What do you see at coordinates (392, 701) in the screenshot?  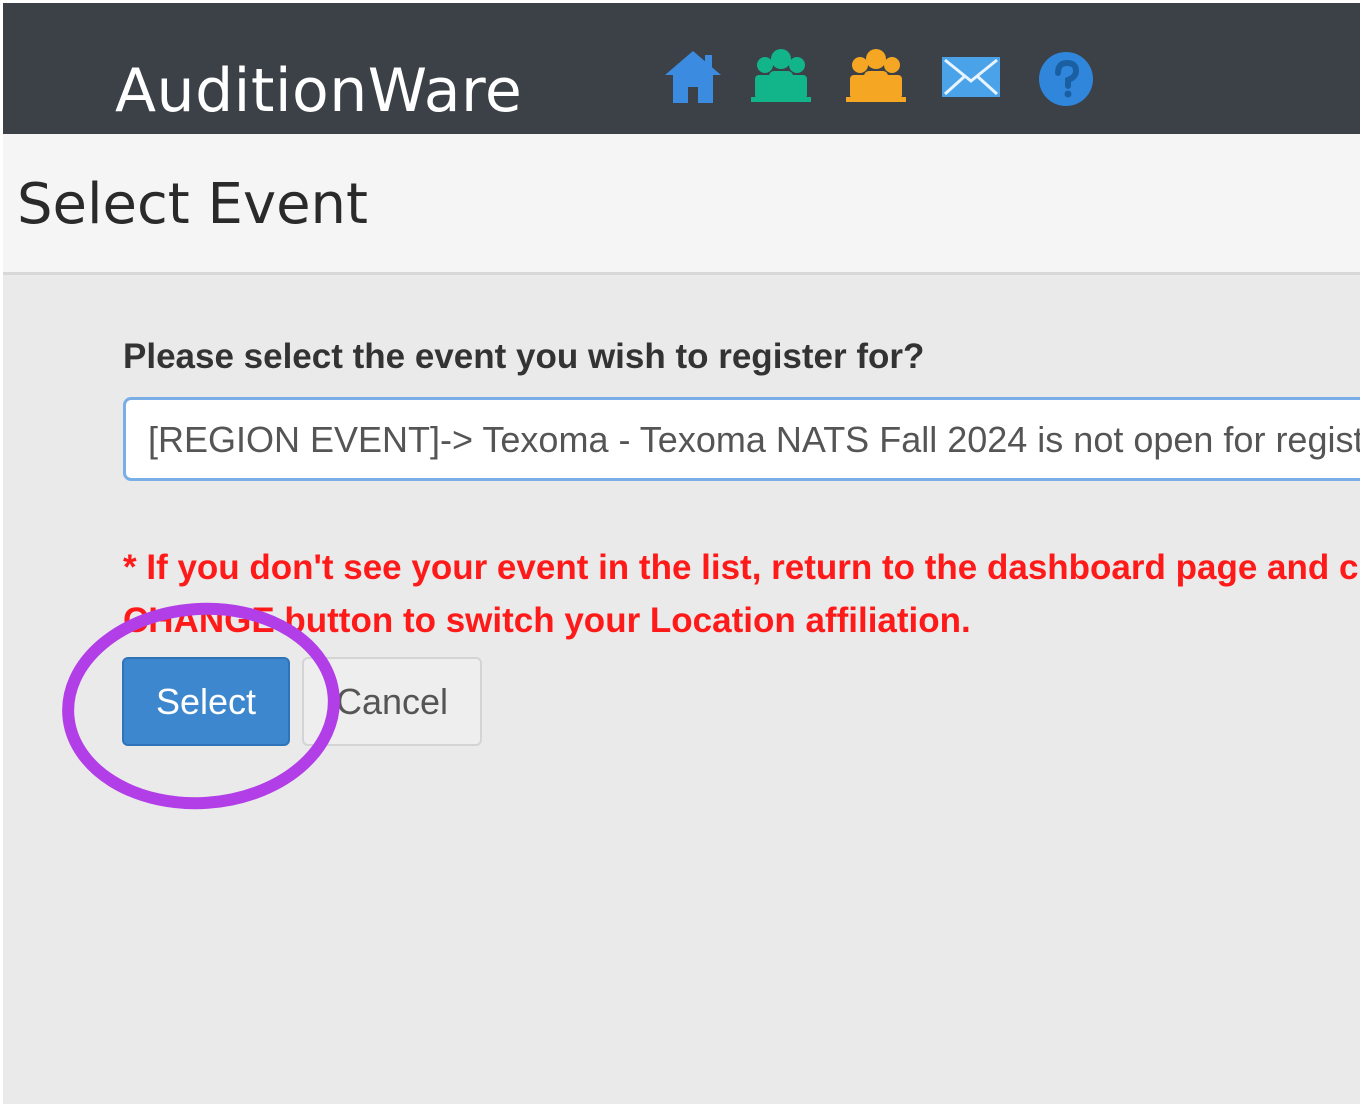 I see `cancel-button: Cancel` at bounding box center [392, 701].